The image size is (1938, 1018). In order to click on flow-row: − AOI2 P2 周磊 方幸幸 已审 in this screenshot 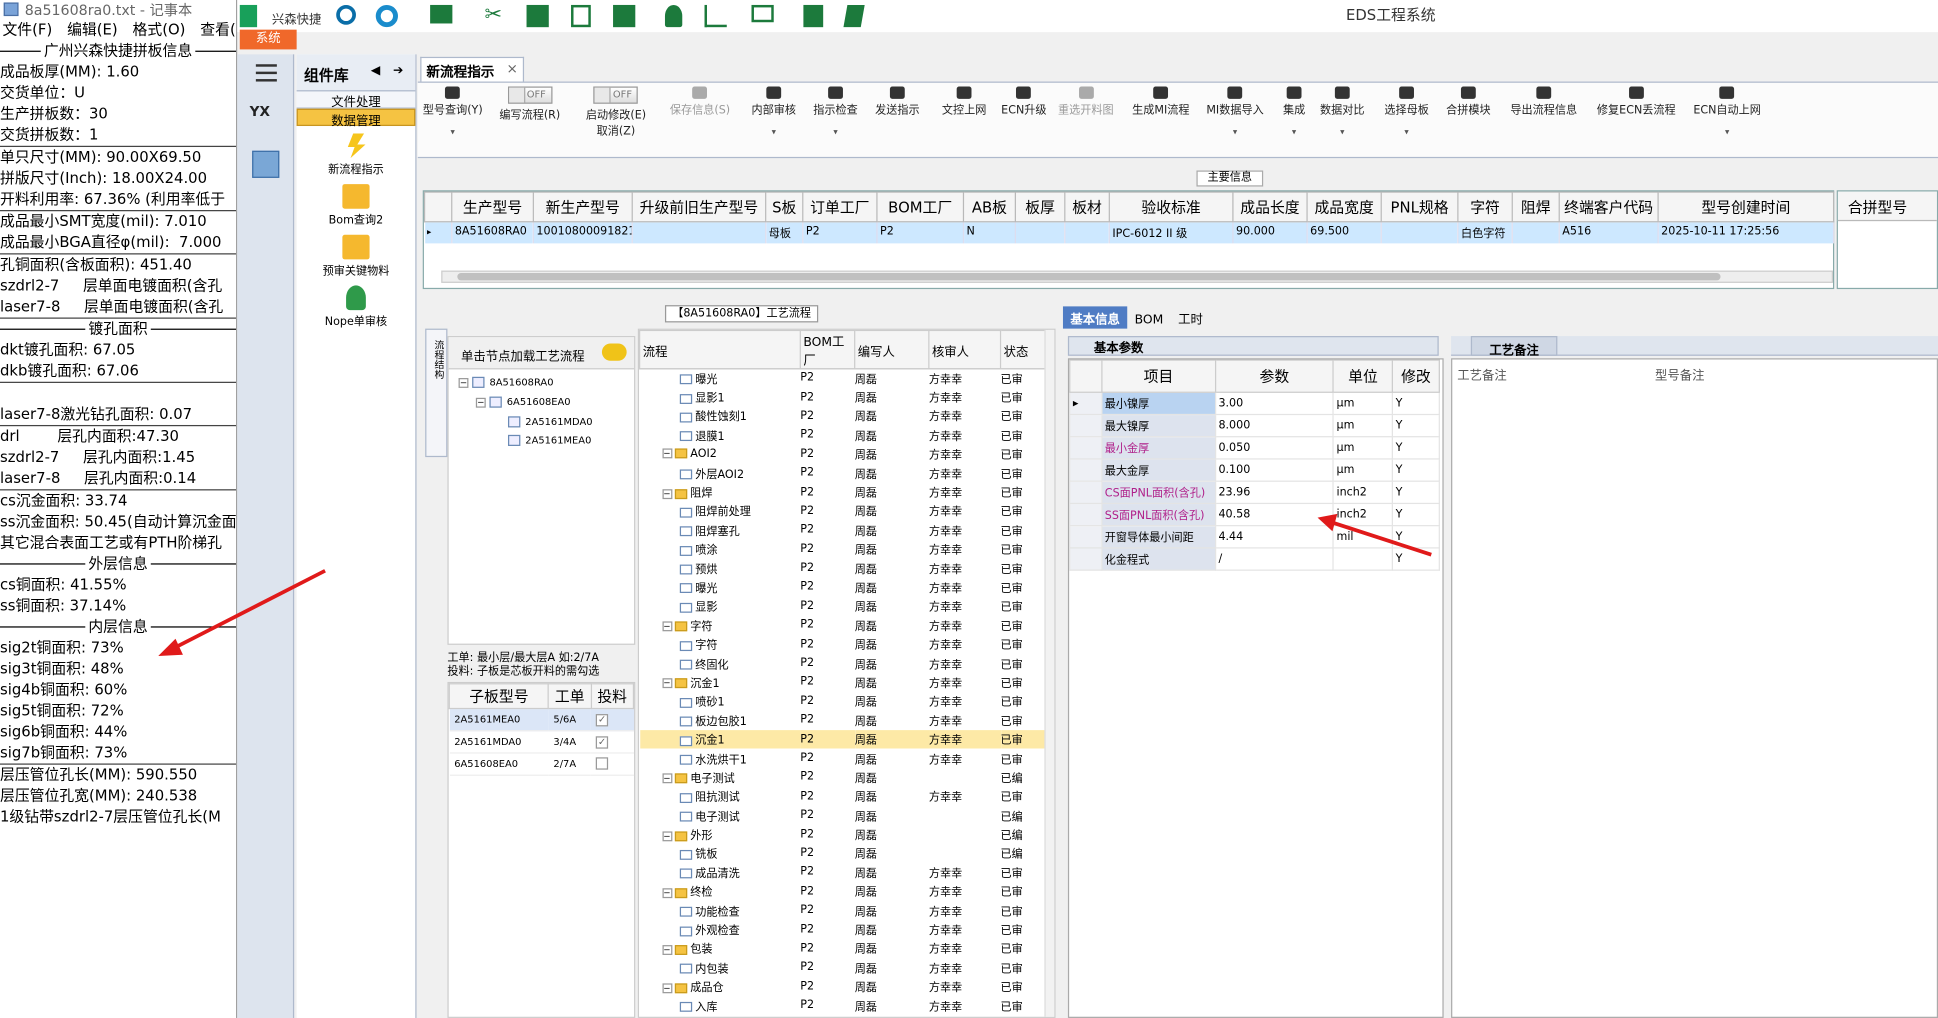, I will do `click(844, 454)`.